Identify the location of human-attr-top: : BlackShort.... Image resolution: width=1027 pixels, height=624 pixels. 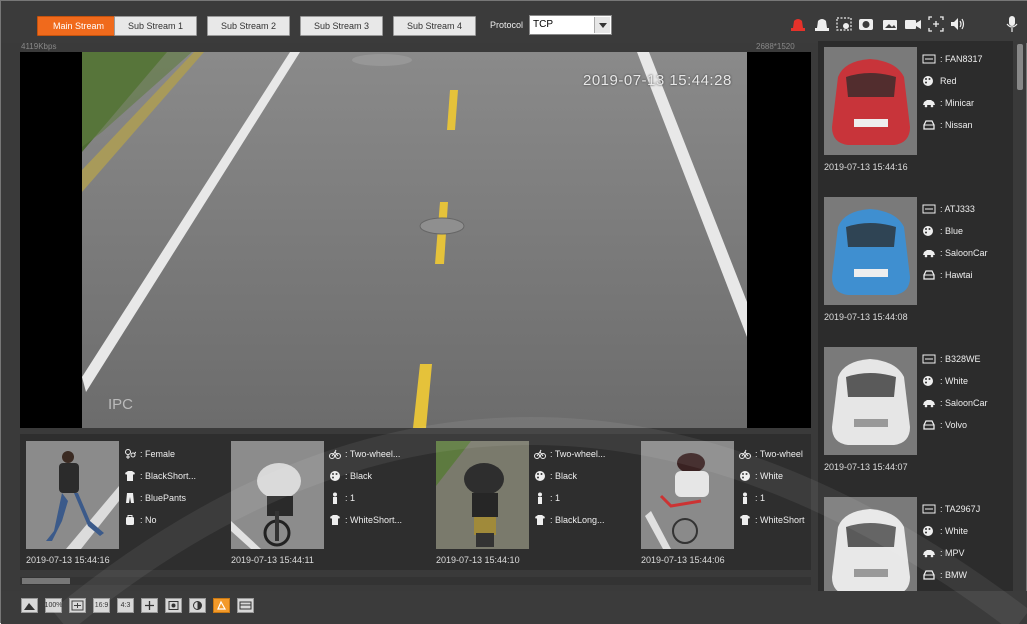
(160, 476).